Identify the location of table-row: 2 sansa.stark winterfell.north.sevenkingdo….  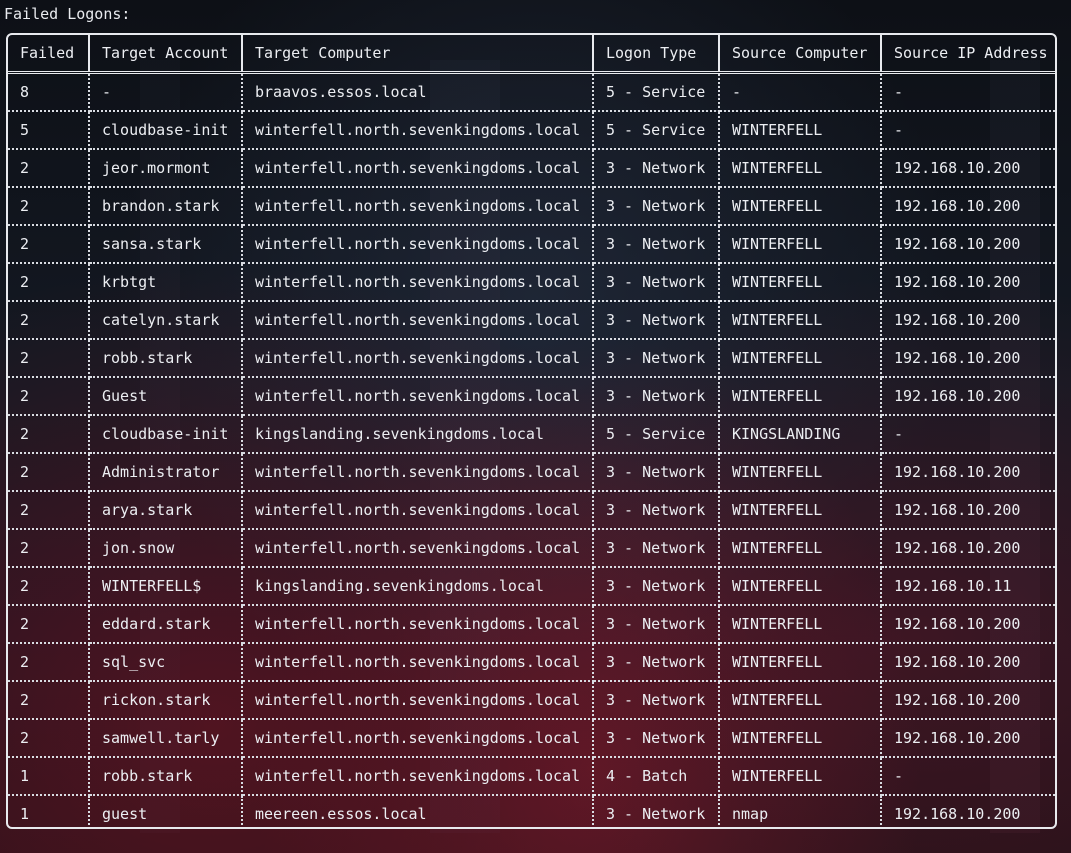
(531, 244).